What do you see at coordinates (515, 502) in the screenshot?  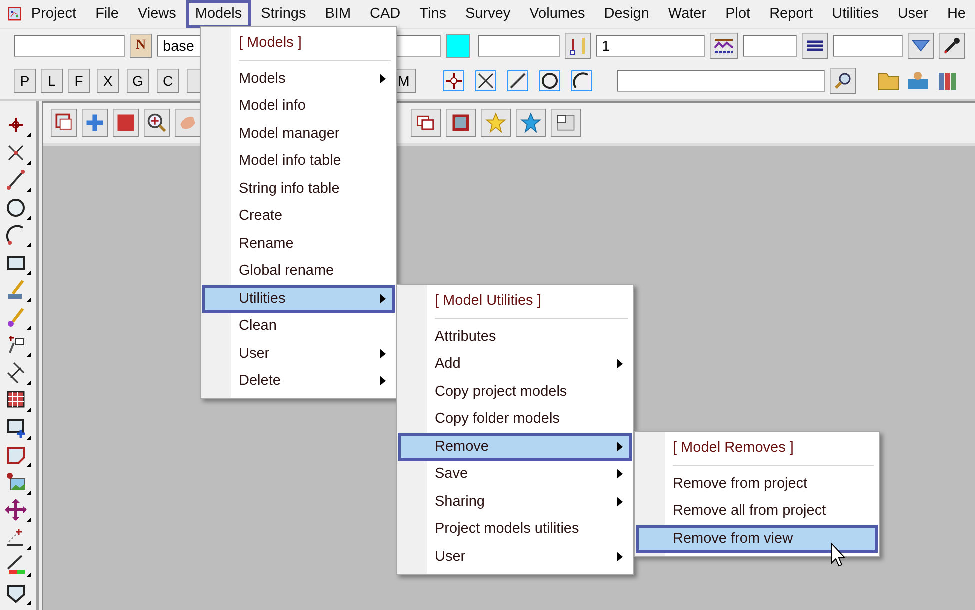 I see `menu-item: Sharing` at bounding box center [515, 502].